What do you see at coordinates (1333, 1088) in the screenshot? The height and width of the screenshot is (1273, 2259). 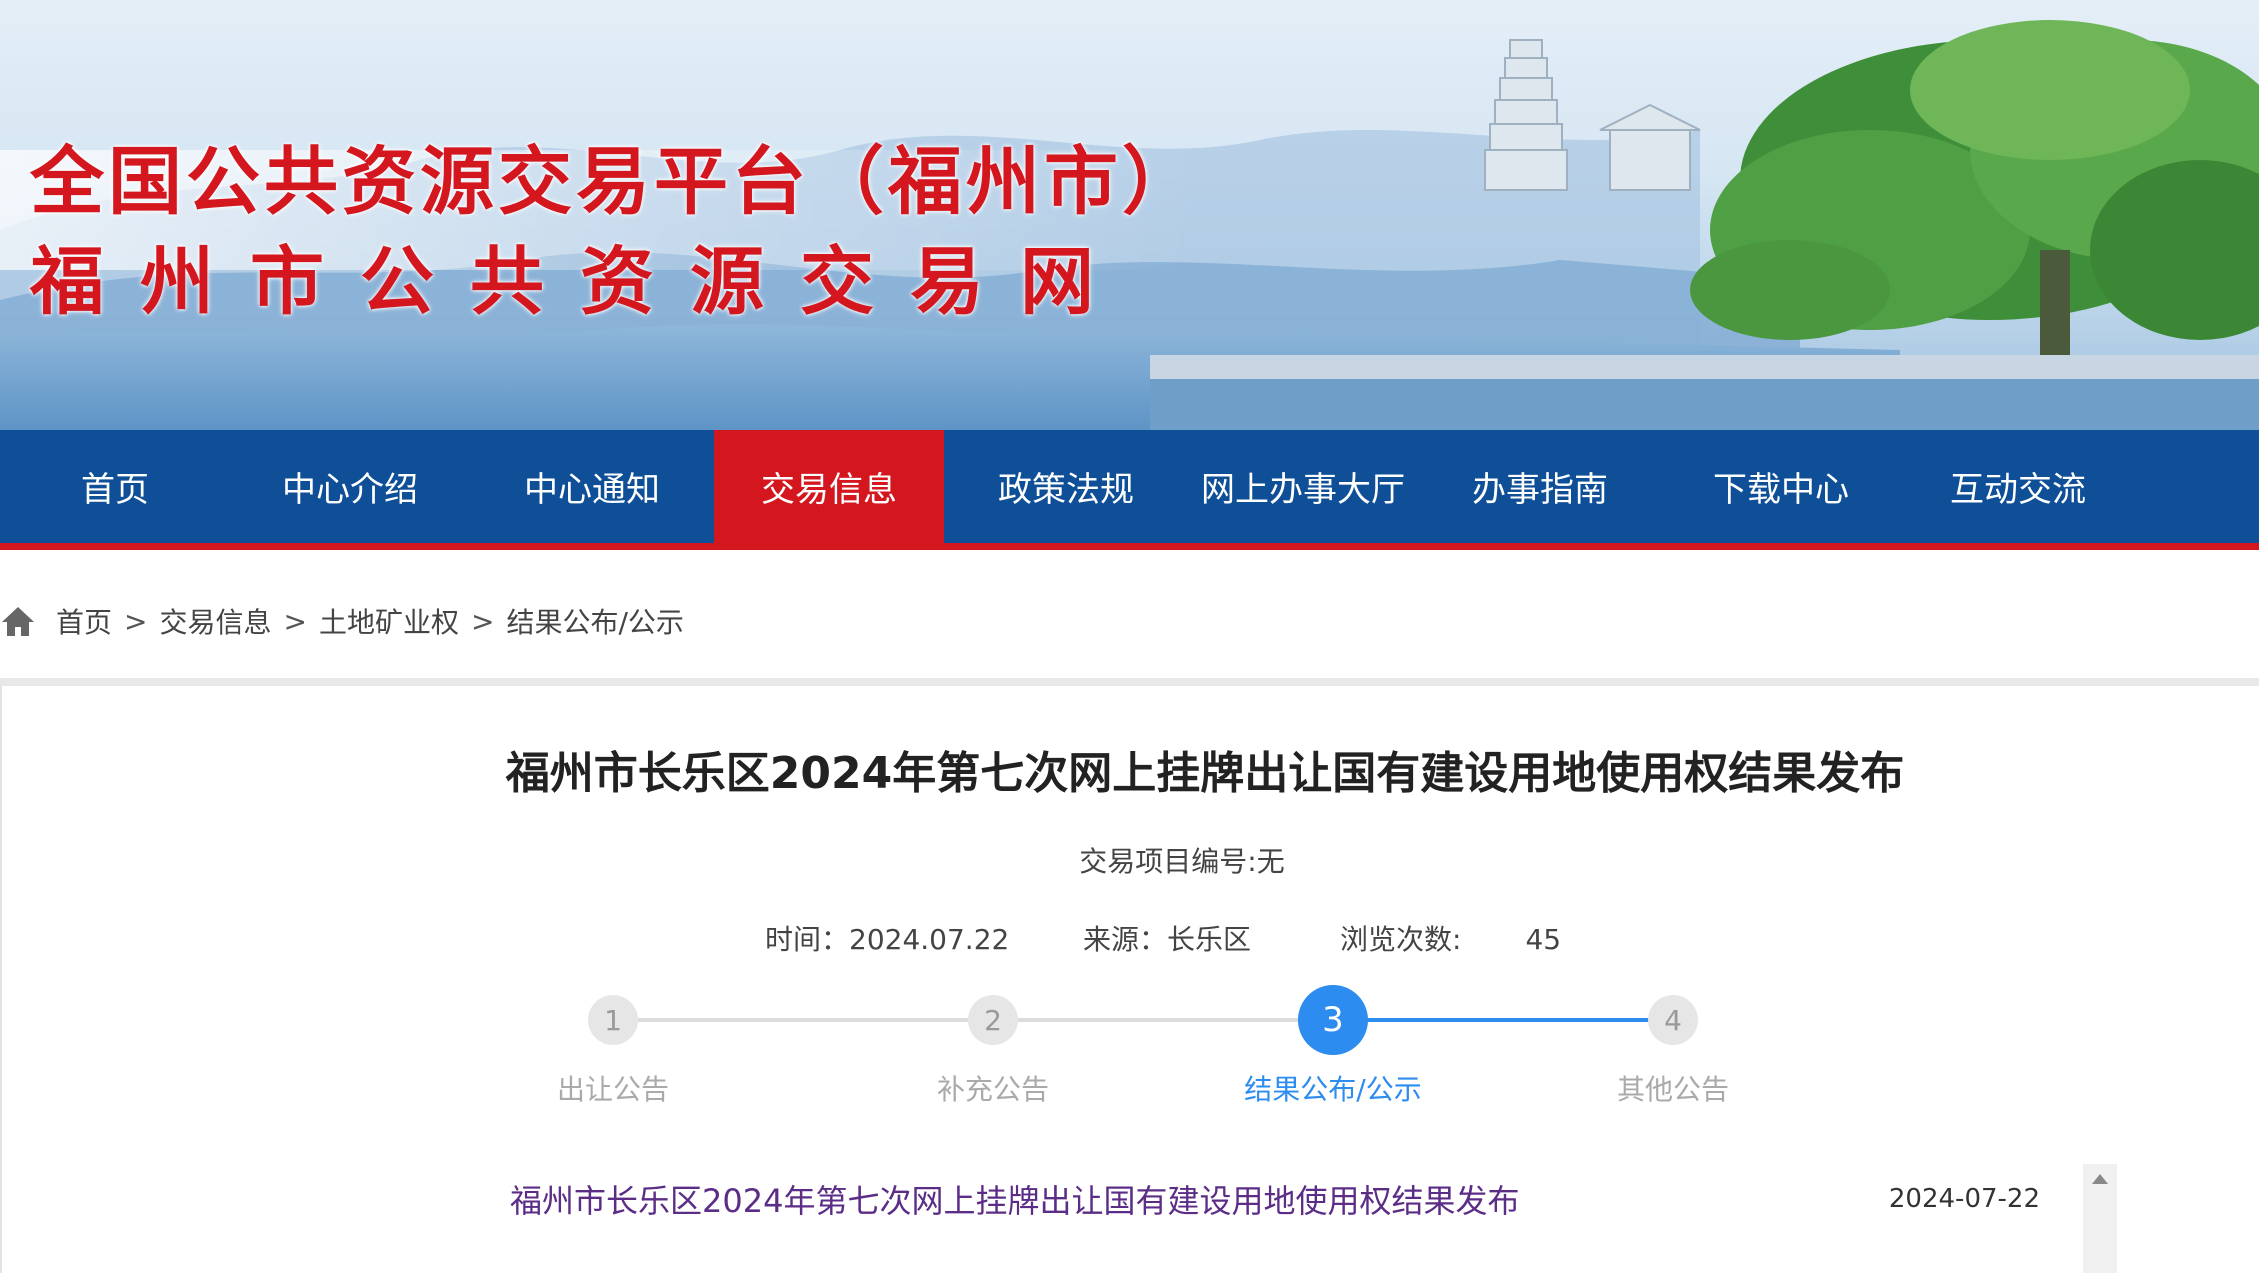 I see `step-3-label: 结果公布/公示` at bounding box center [1333, 1088].